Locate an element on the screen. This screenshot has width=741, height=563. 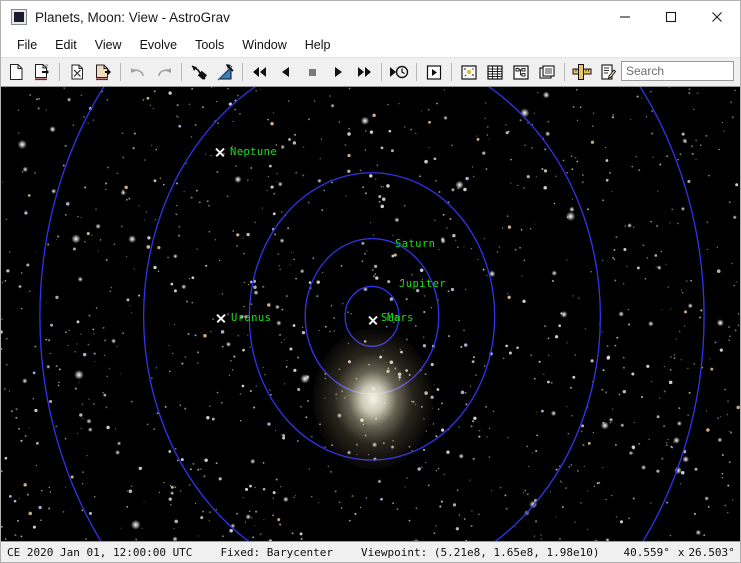
jupiter-orbit is located at coordinates (372, 316).